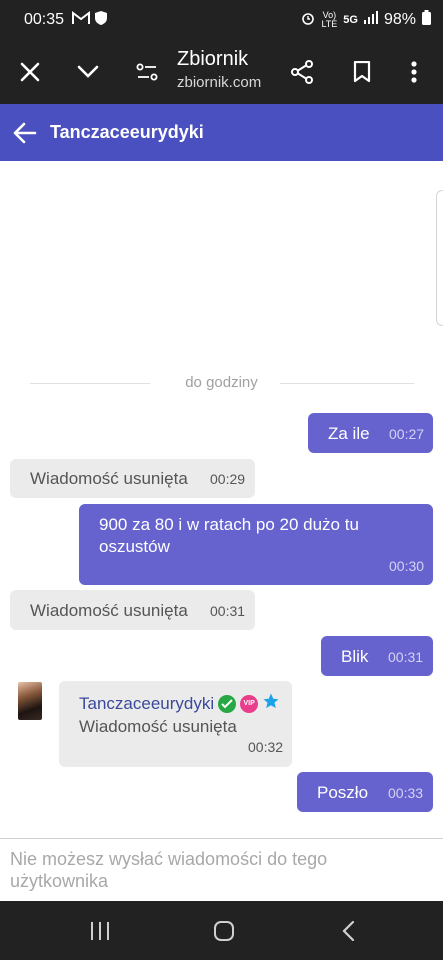 Image resolution: width=443 pixels, height=960 pixels. I want to click on message-text: Poszło, so click(343, 792).